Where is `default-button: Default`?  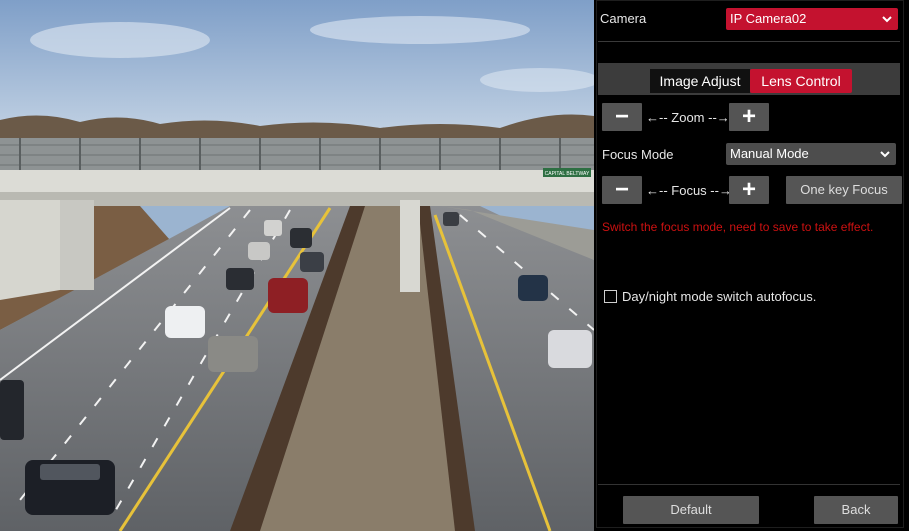 default-button: Default is located at coordinates (691, 510).